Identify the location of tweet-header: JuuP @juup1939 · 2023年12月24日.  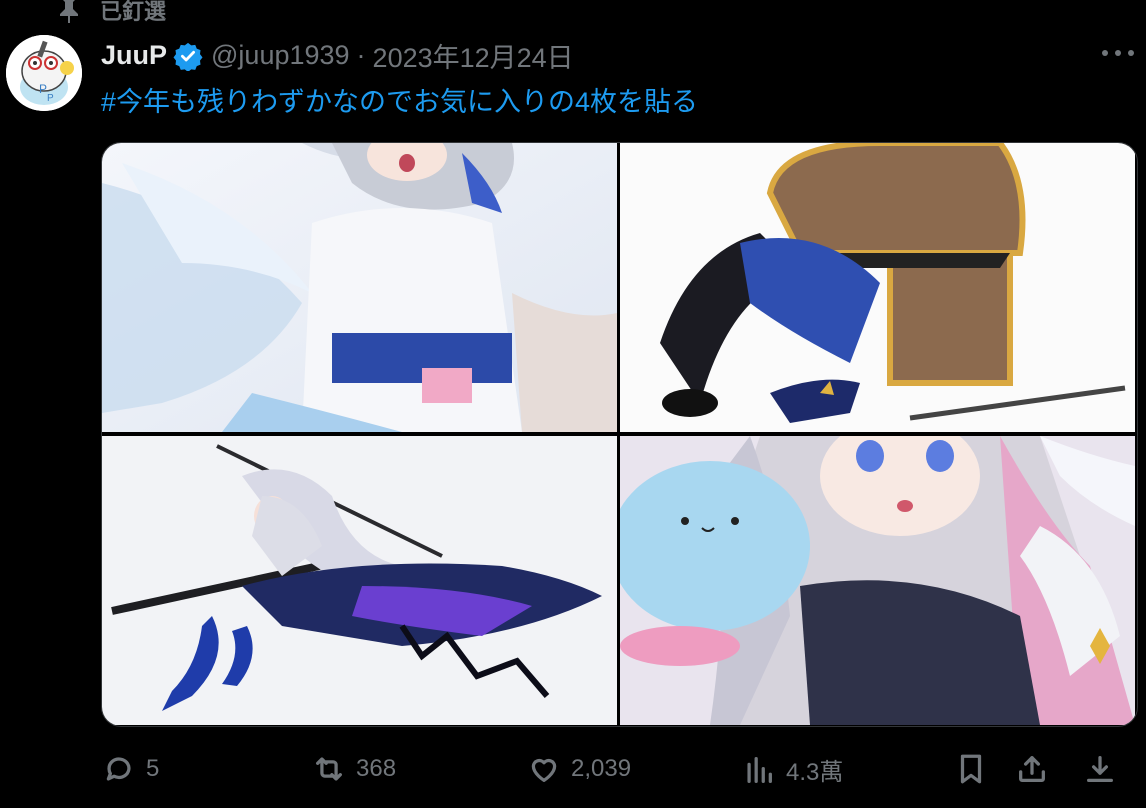
(337, 55).